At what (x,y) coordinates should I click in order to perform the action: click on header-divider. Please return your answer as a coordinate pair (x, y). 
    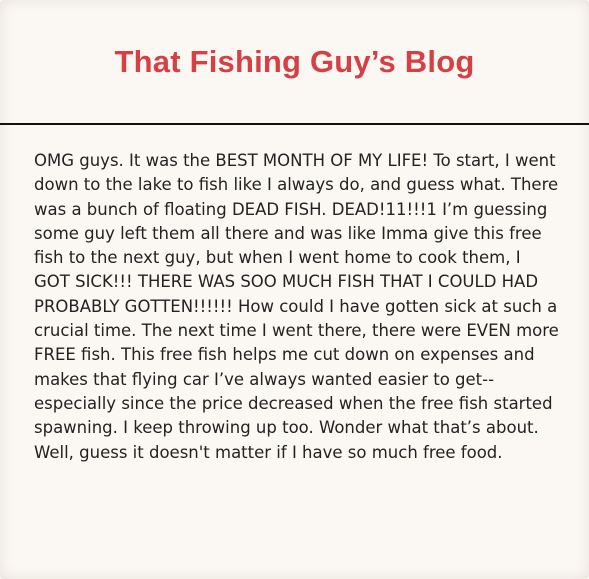
    Looking at the image, I should click on (294, 124).